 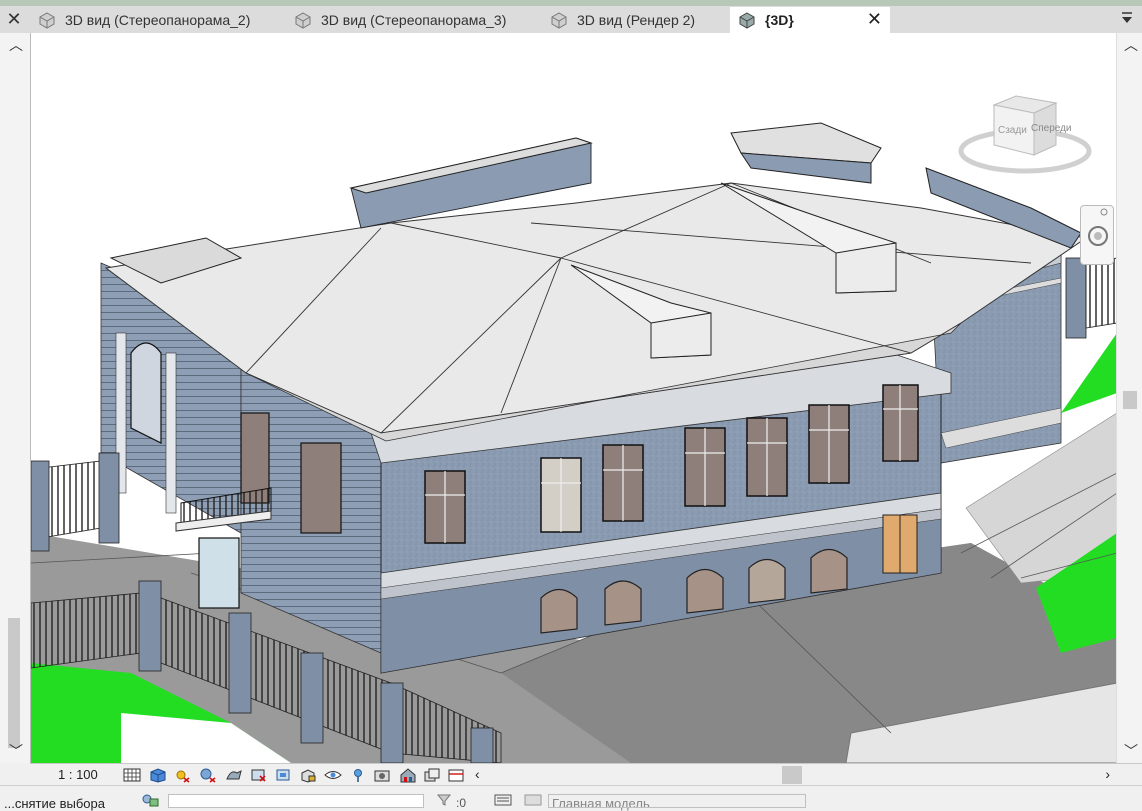 I want to click on temporary-hide-icon, so click(x=333, y=775).